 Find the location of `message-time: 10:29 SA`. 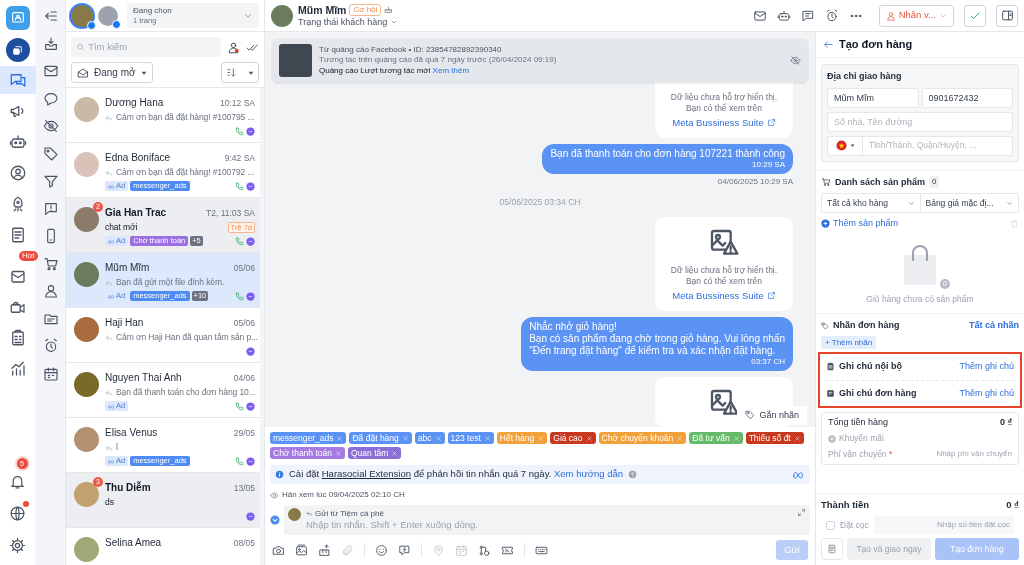

message-time: 10:29 SA is located at coordinates (768, 165).